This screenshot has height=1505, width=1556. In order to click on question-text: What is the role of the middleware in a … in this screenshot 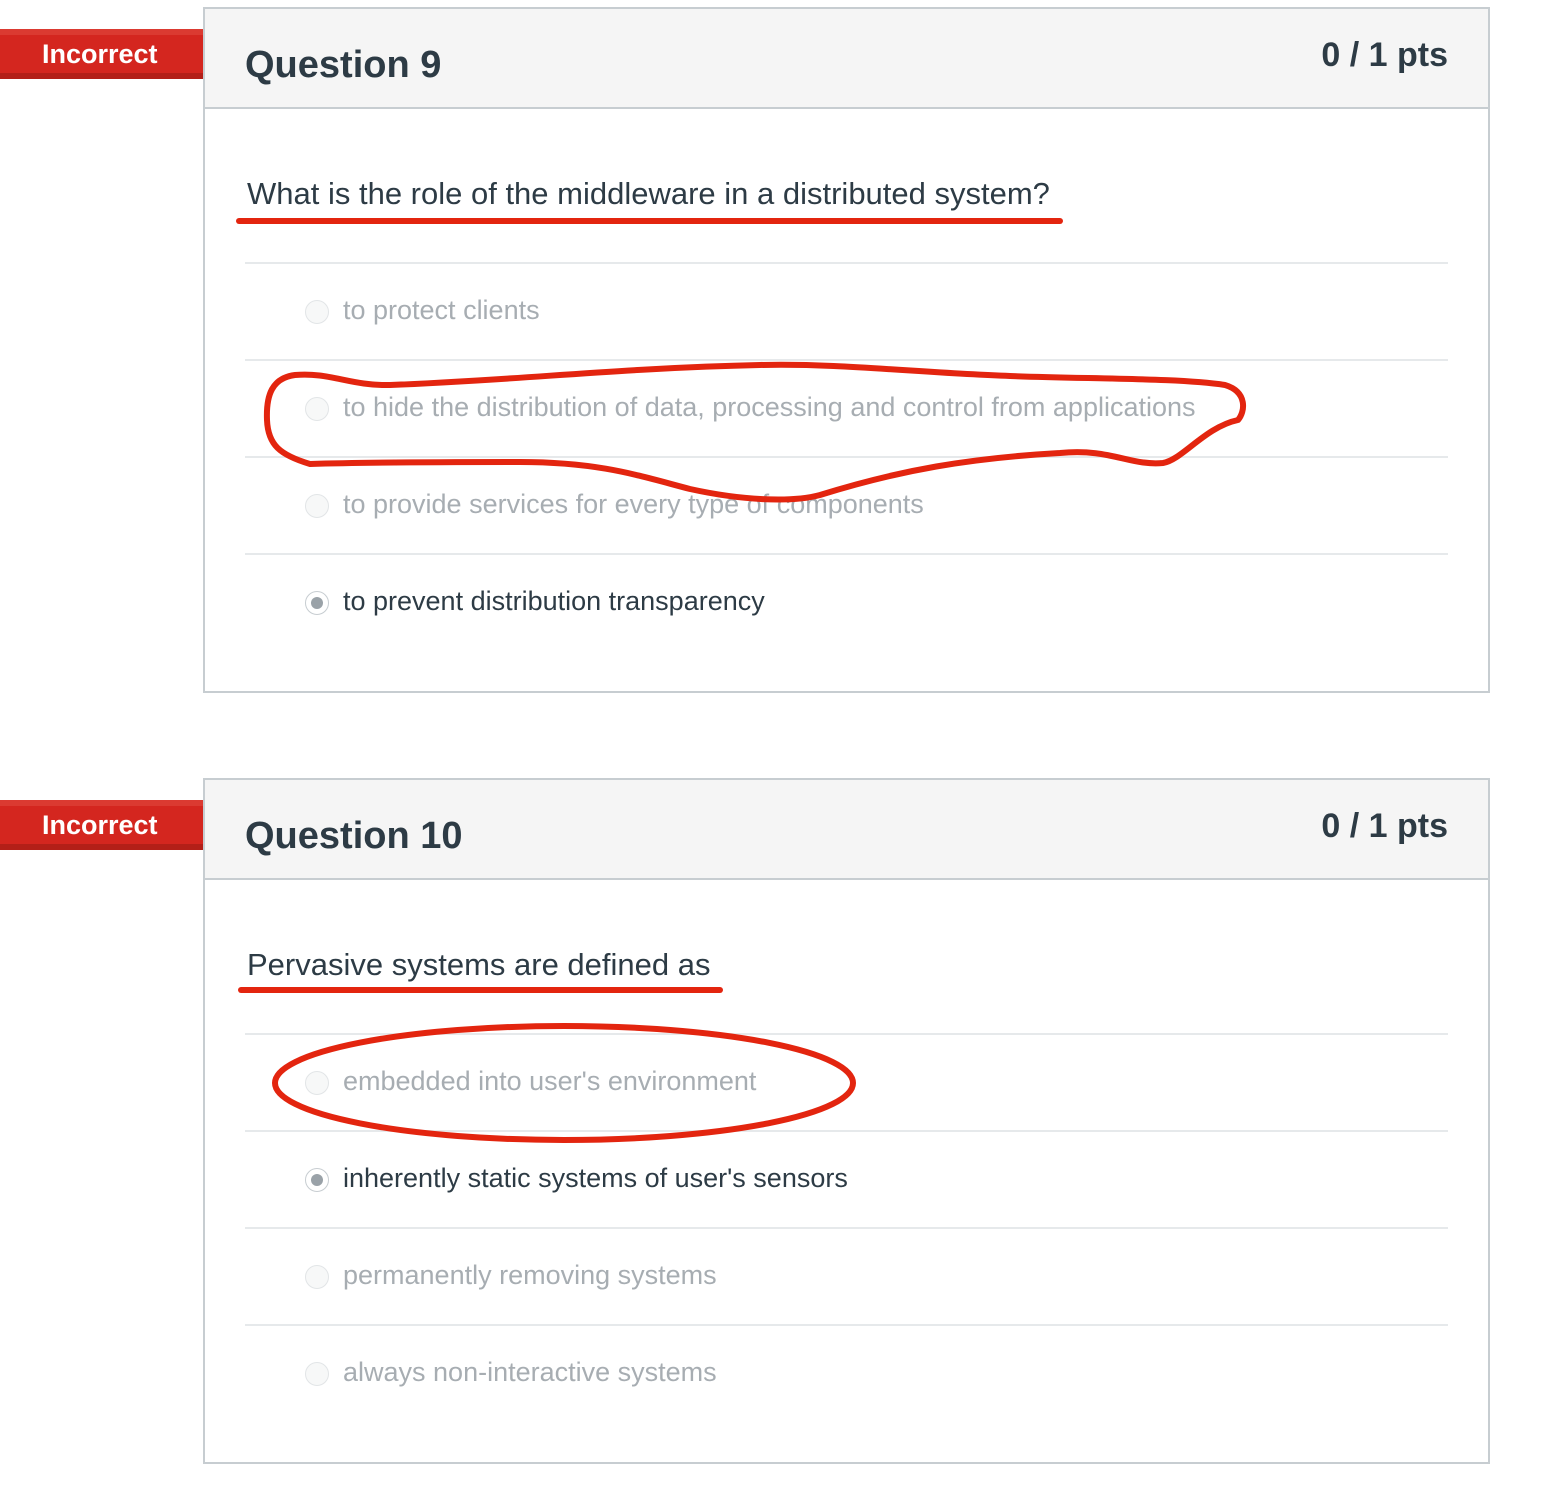, I will do `click(648, 193)`.